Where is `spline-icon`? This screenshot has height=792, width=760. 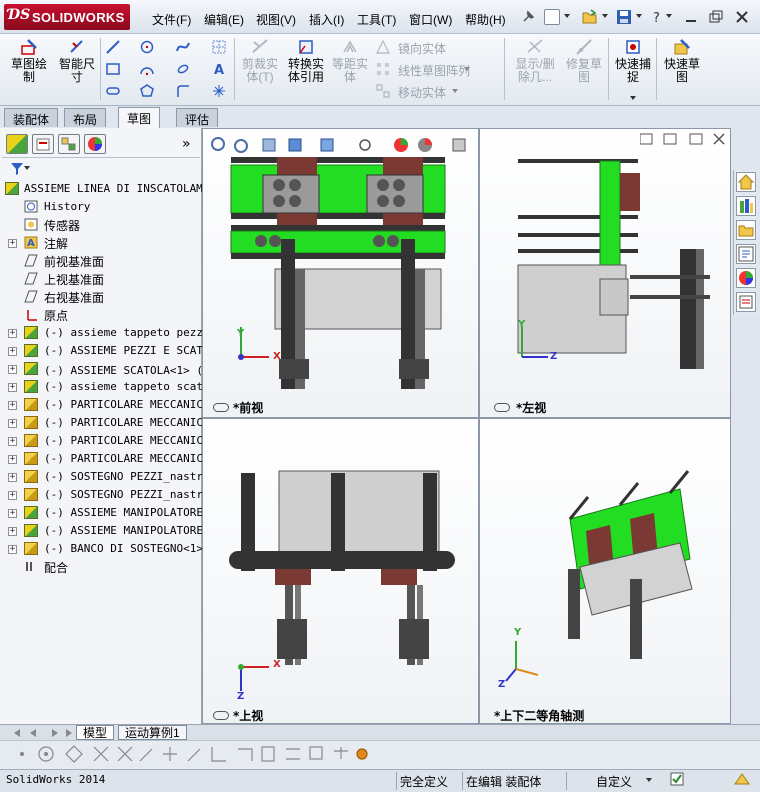 spline-icon is located at coordinates (183, 47).